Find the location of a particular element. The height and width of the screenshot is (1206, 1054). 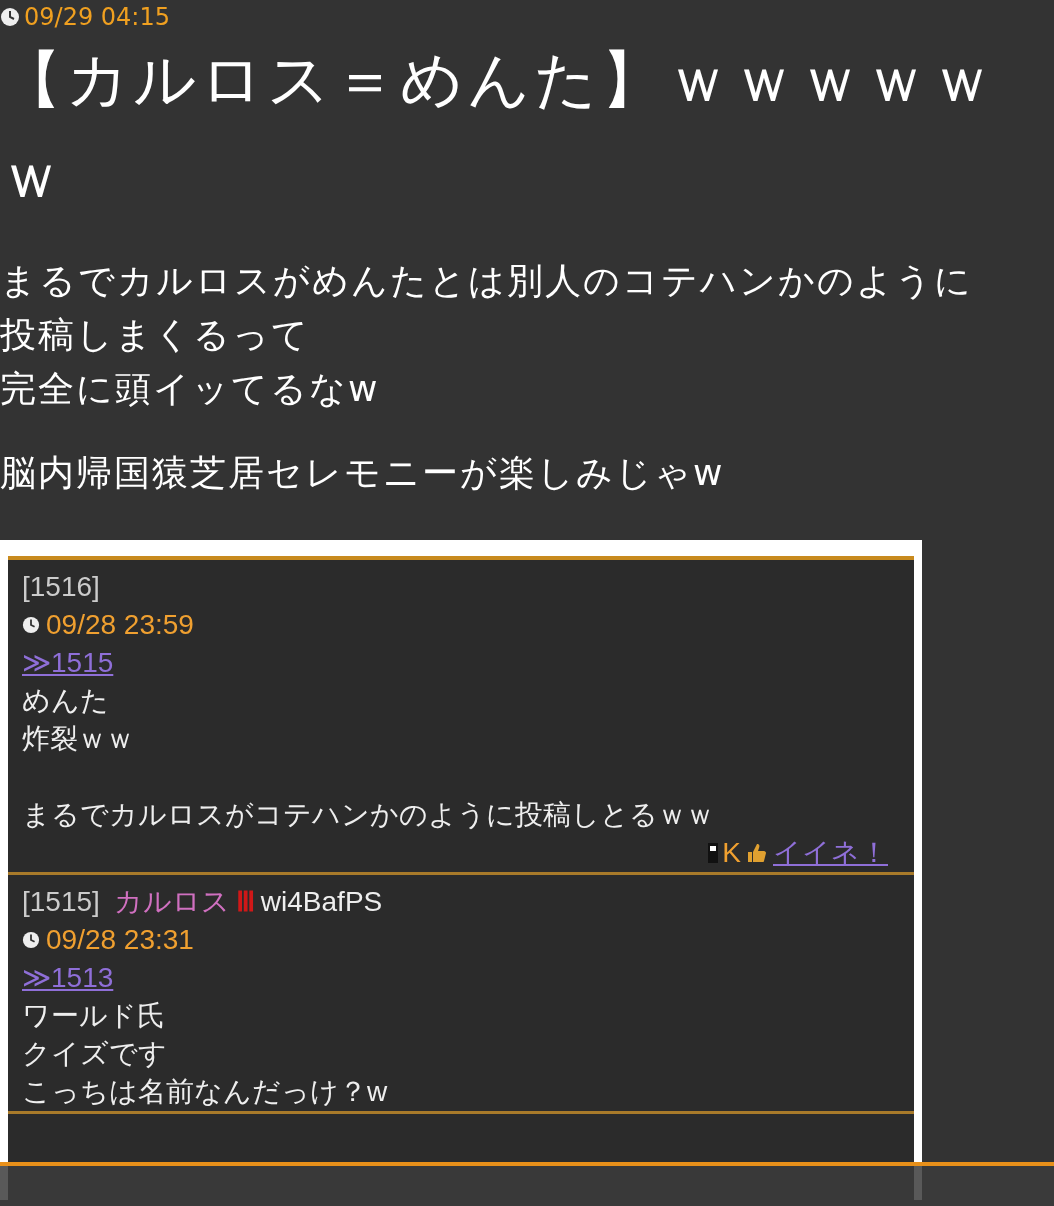

post-body-text: まるでカルロスがめんたとは別人のコテハンかのように投稿しまくるって 完全に頭イッてるなw is located at coordinates (487, 335).